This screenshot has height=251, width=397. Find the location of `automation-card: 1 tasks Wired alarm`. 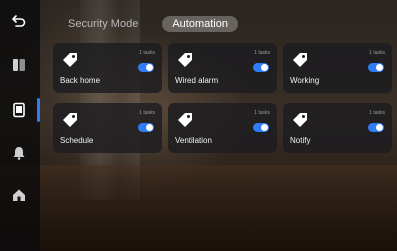

automation-card: 1 tasks Wired alarm is located at coordinates (222, 68).